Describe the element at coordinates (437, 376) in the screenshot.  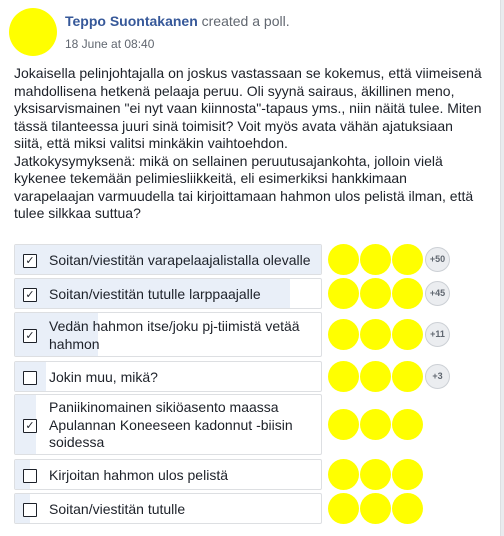
I see `more-voters-badge: +3` at that location.